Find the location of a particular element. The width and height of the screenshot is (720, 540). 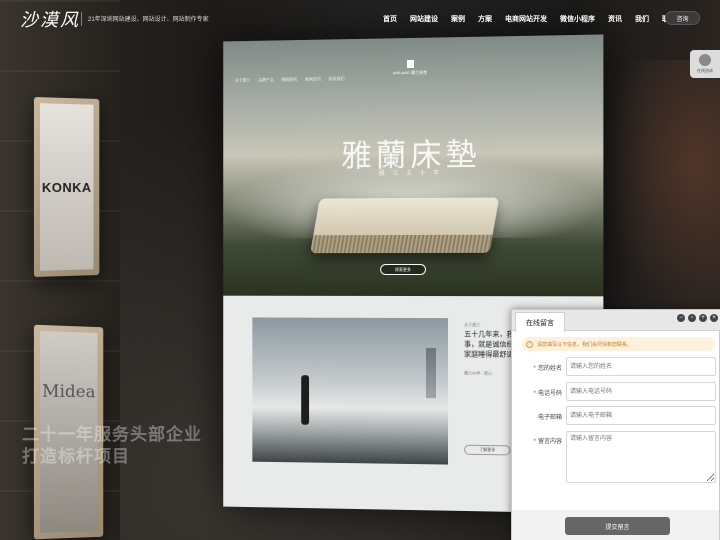

chat-icon is located at coordinates (705, 60).